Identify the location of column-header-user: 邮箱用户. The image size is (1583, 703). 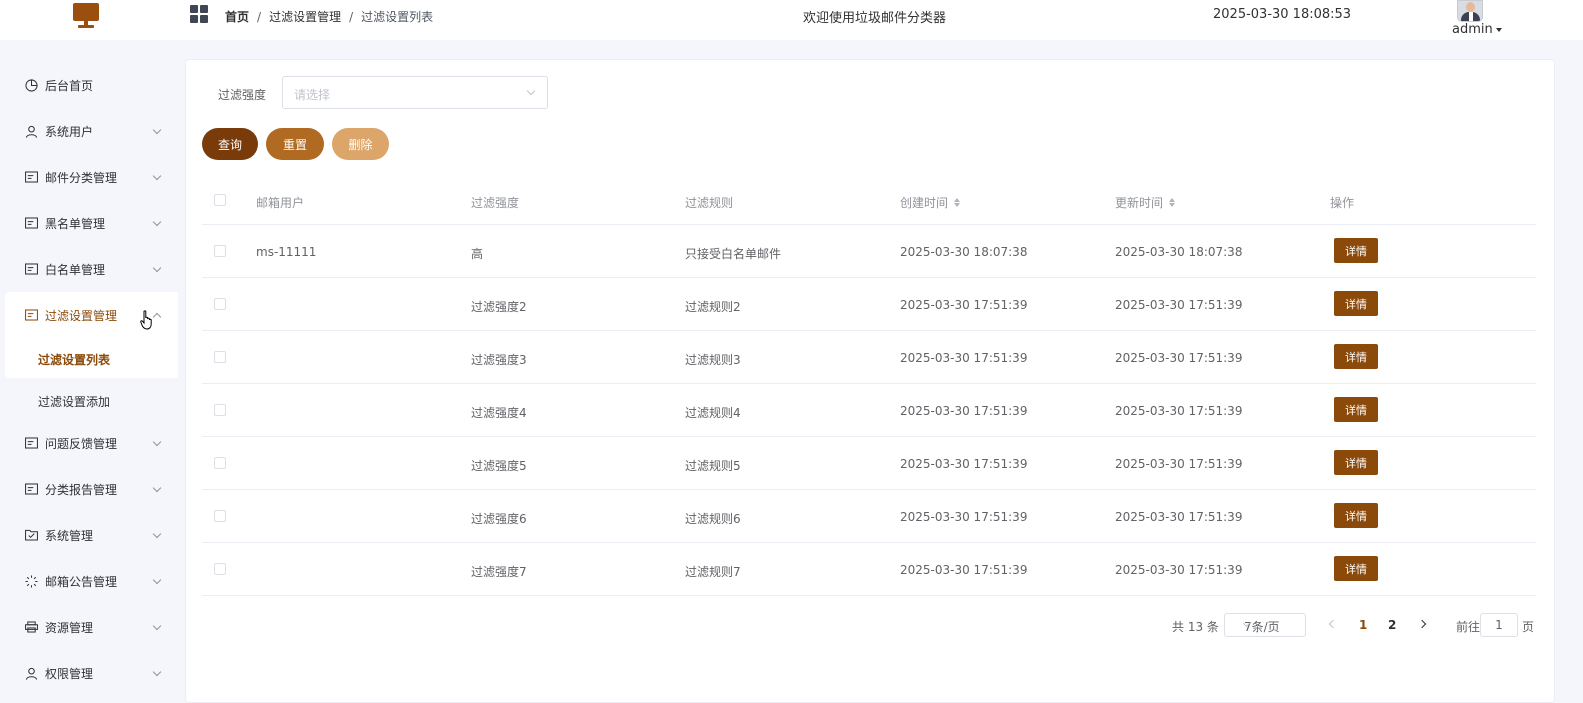
(280, 203).